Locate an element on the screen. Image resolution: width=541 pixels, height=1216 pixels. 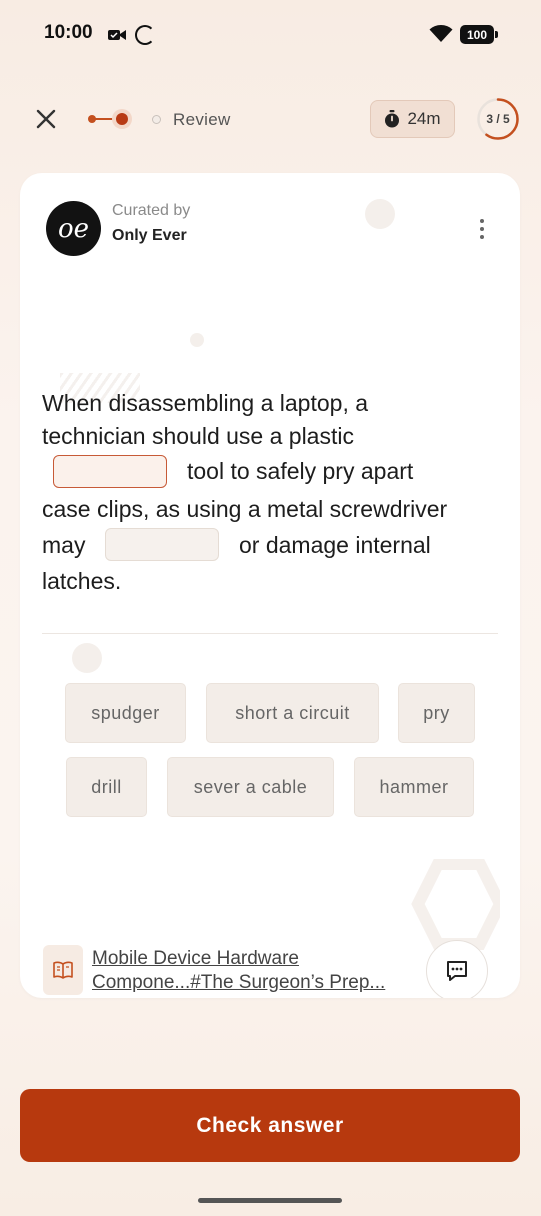
stopwatch-icon is located at coordinates (392, 119).